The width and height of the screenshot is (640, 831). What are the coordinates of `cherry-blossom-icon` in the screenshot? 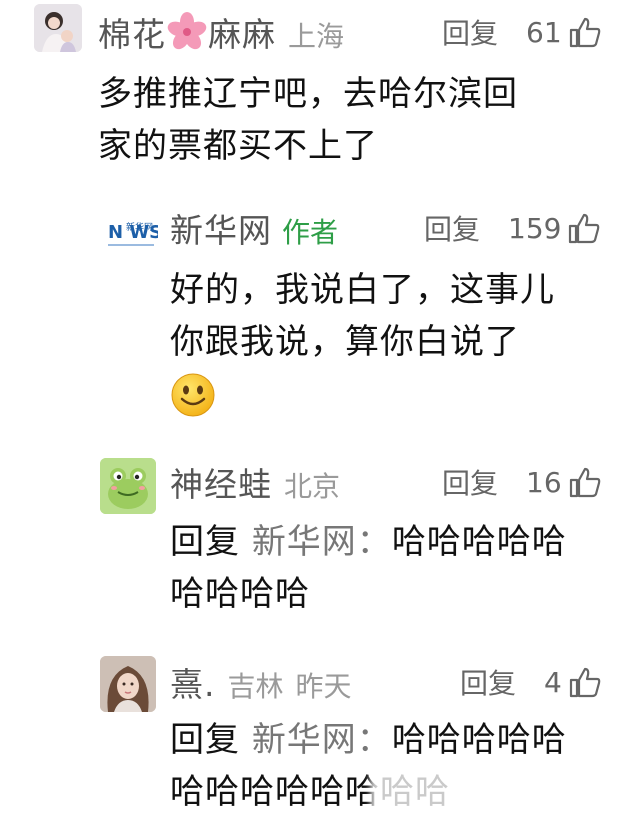 It's located at (187, 31).